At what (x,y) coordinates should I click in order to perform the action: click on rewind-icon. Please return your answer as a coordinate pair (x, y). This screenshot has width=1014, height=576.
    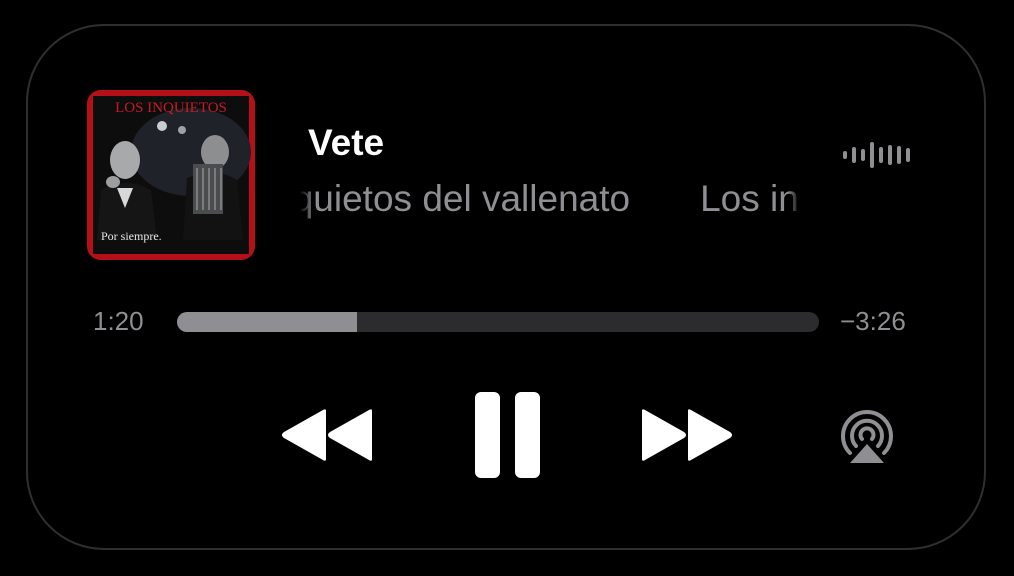
    Looking at the image, I should click on (327, 435).